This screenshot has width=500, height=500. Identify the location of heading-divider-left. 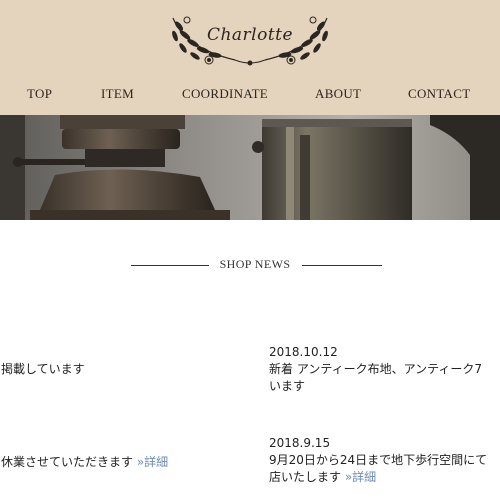
(170, 265).